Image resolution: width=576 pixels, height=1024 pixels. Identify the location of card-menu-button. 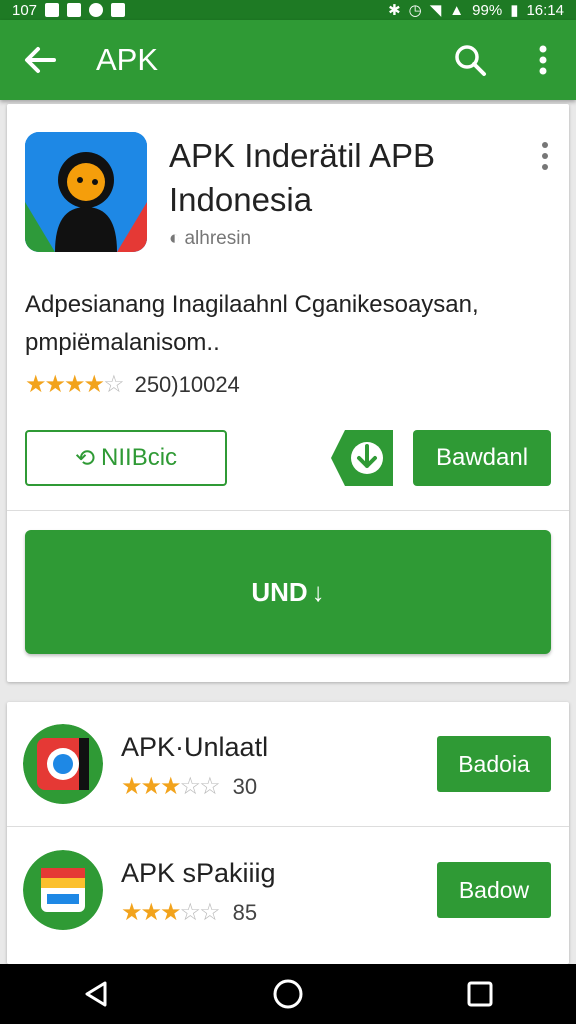
(545, 156).